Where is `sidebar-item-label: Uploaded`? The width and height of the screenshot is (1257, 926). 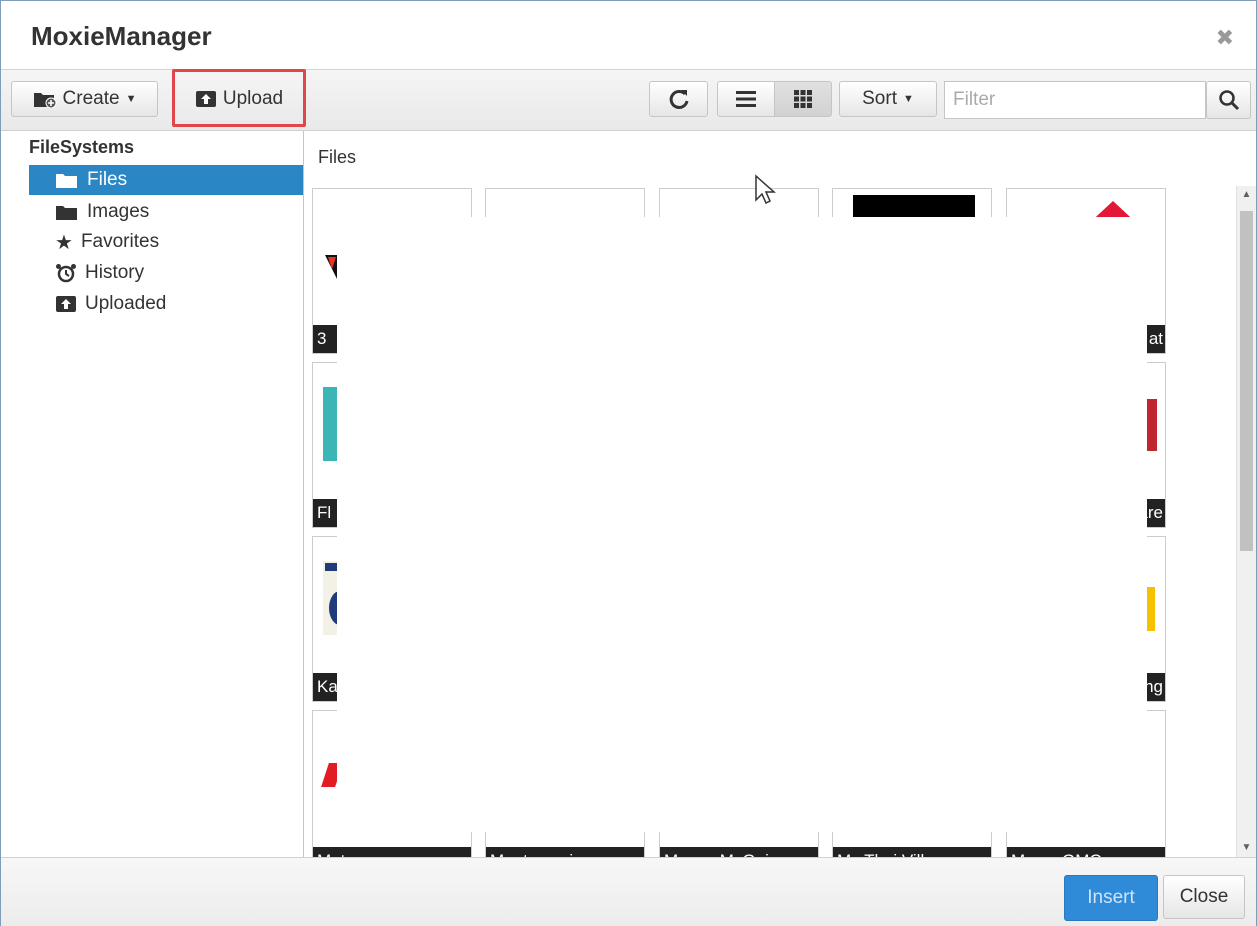 sidebar-item-label: Uploaded is located at coordinates (126, 303).